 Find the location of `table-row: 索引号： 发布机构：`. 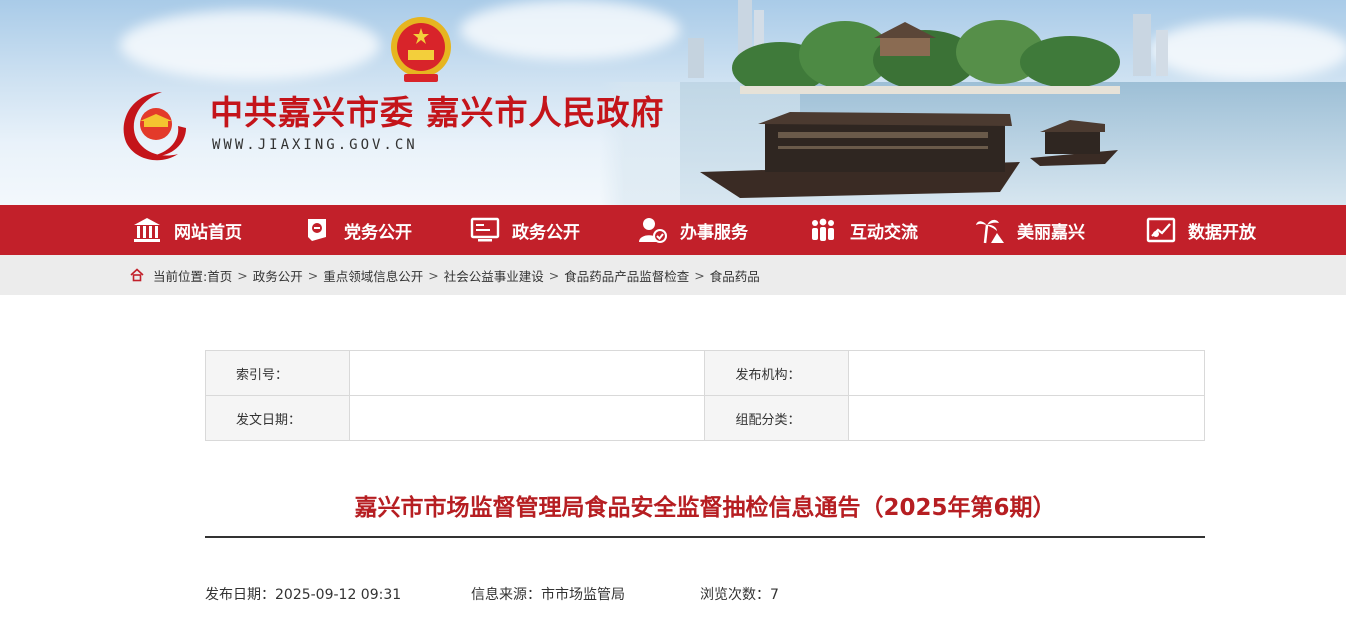

table-row: 索引号： 发布机构： is located at coordinates (705, 373).